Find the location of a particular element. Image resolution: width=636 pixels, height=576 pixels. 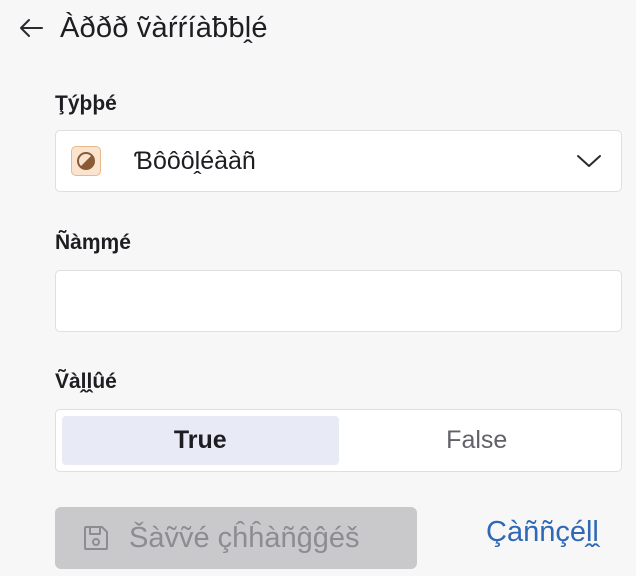

arrow-left-icon is located at coordinates (31, 28).